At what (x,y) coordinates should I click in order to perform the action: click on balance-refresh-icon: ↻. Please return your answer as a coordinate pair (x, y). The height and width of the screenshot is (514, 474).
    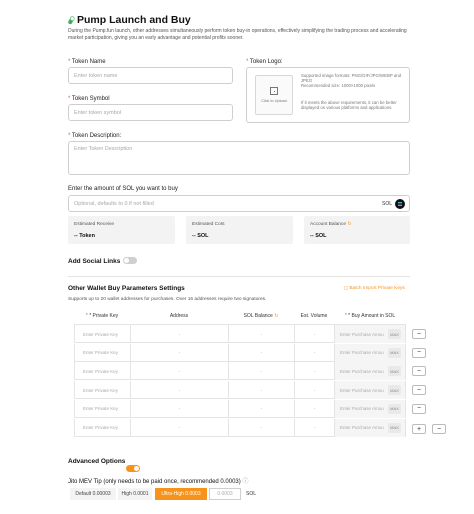
    Looking at the image, I should click on (276, 316).